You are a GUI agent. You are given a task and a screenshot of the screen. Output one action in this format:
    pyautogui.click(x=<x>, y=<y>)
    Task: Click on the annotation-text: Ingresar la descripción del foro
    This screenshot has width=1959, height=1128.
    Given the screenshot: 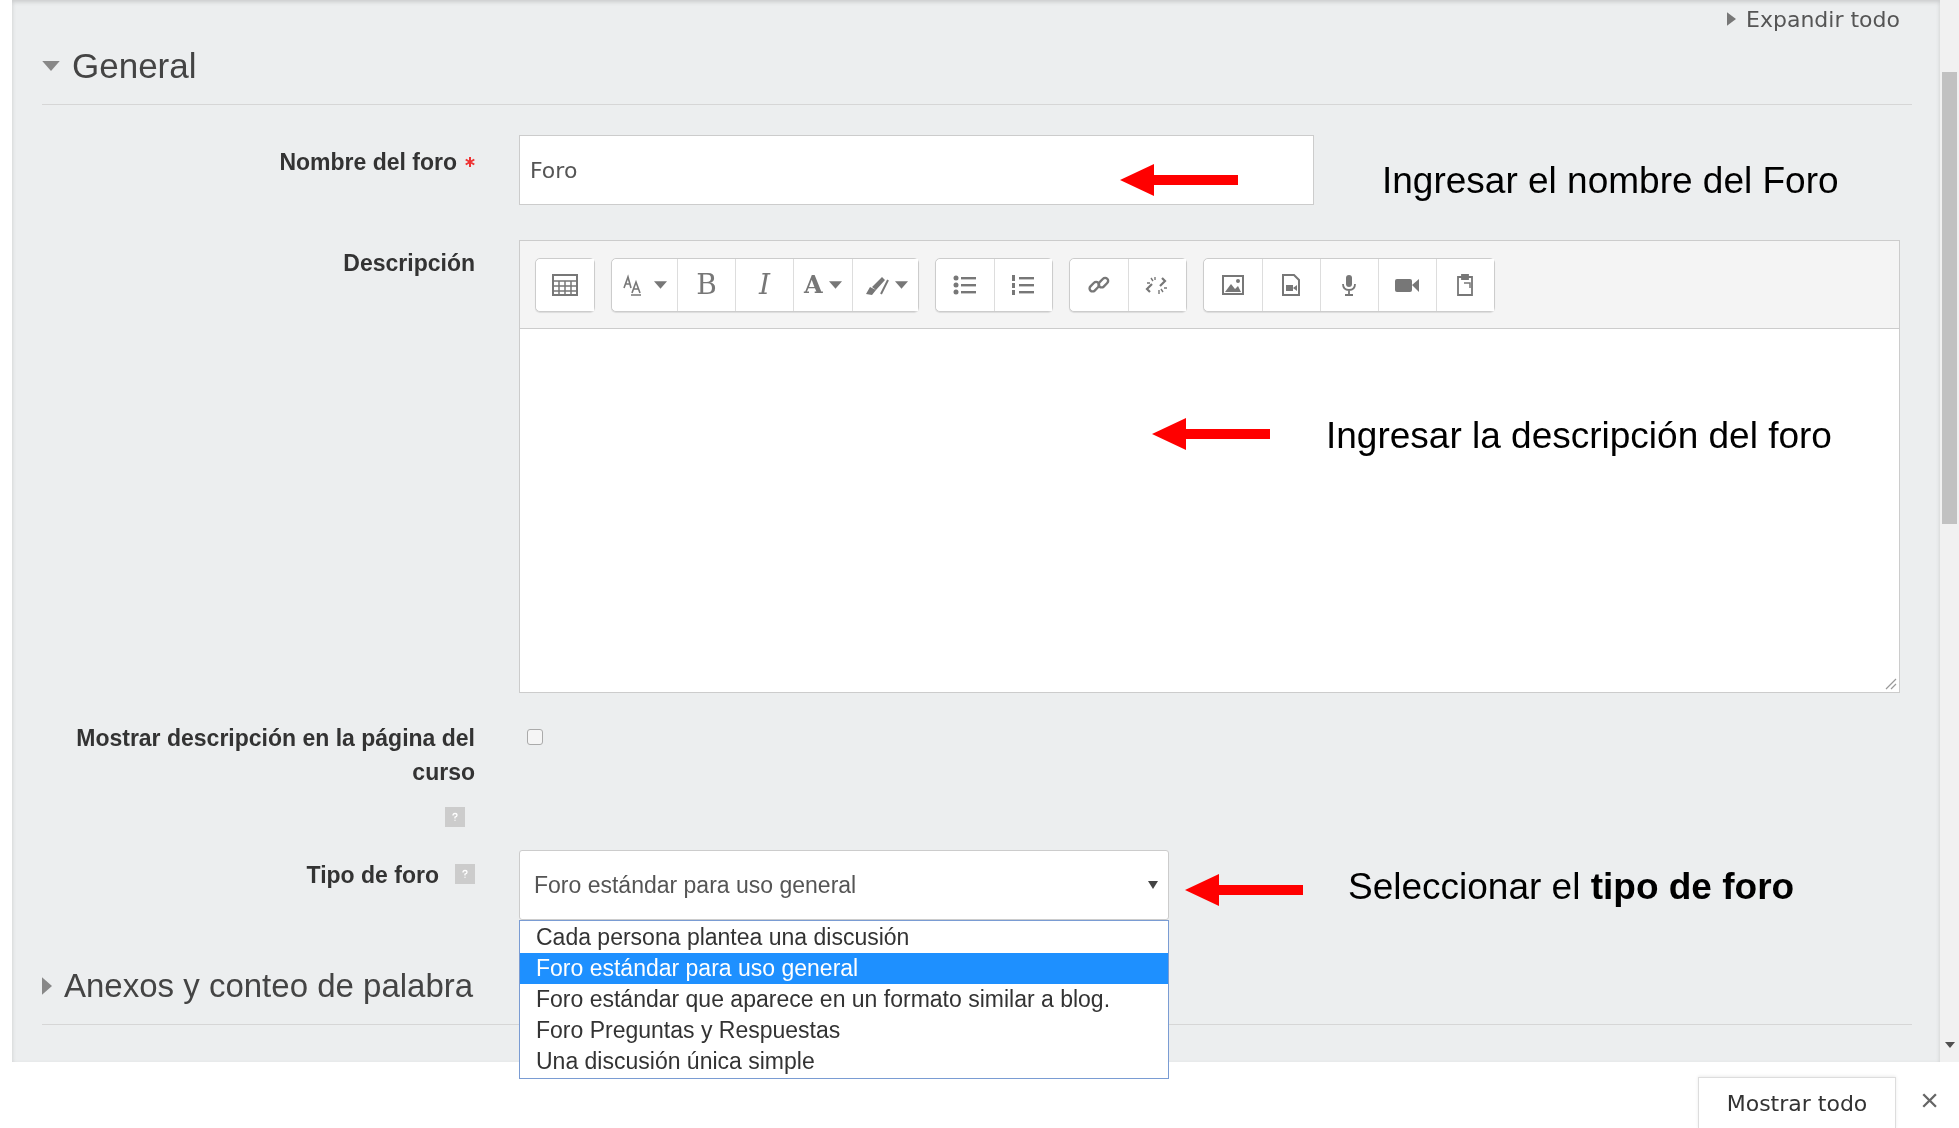 What is the action you would take?
    pyautogui.click(x=1579, y=436)
    